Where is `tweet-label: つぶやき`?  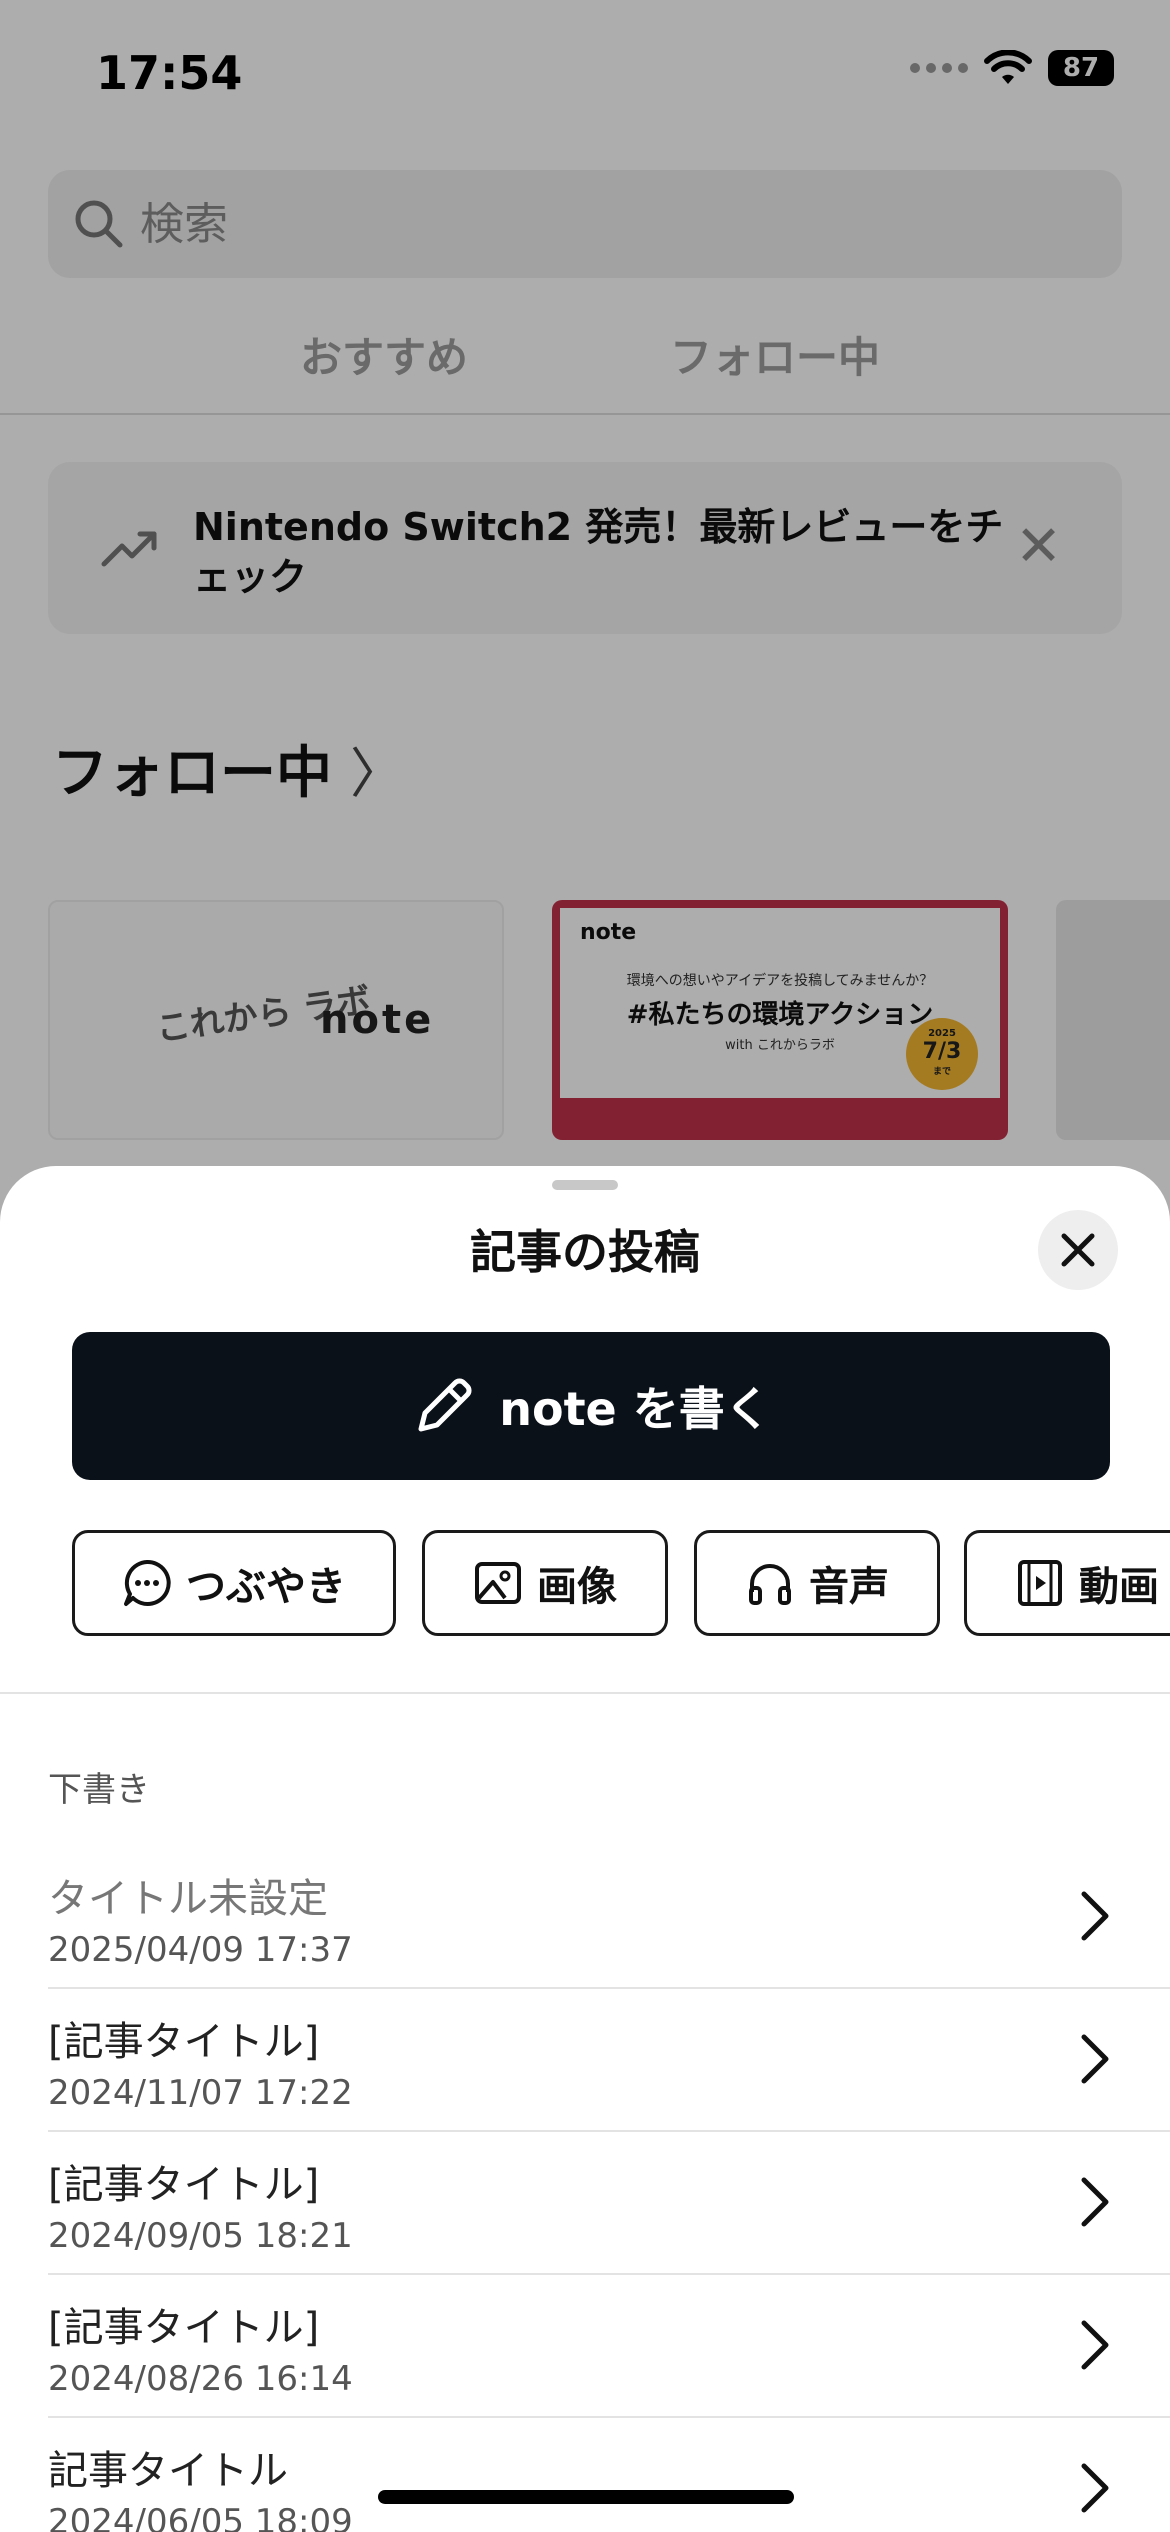 tweet-label: つぶやき is located at coordinates (266, 1587).